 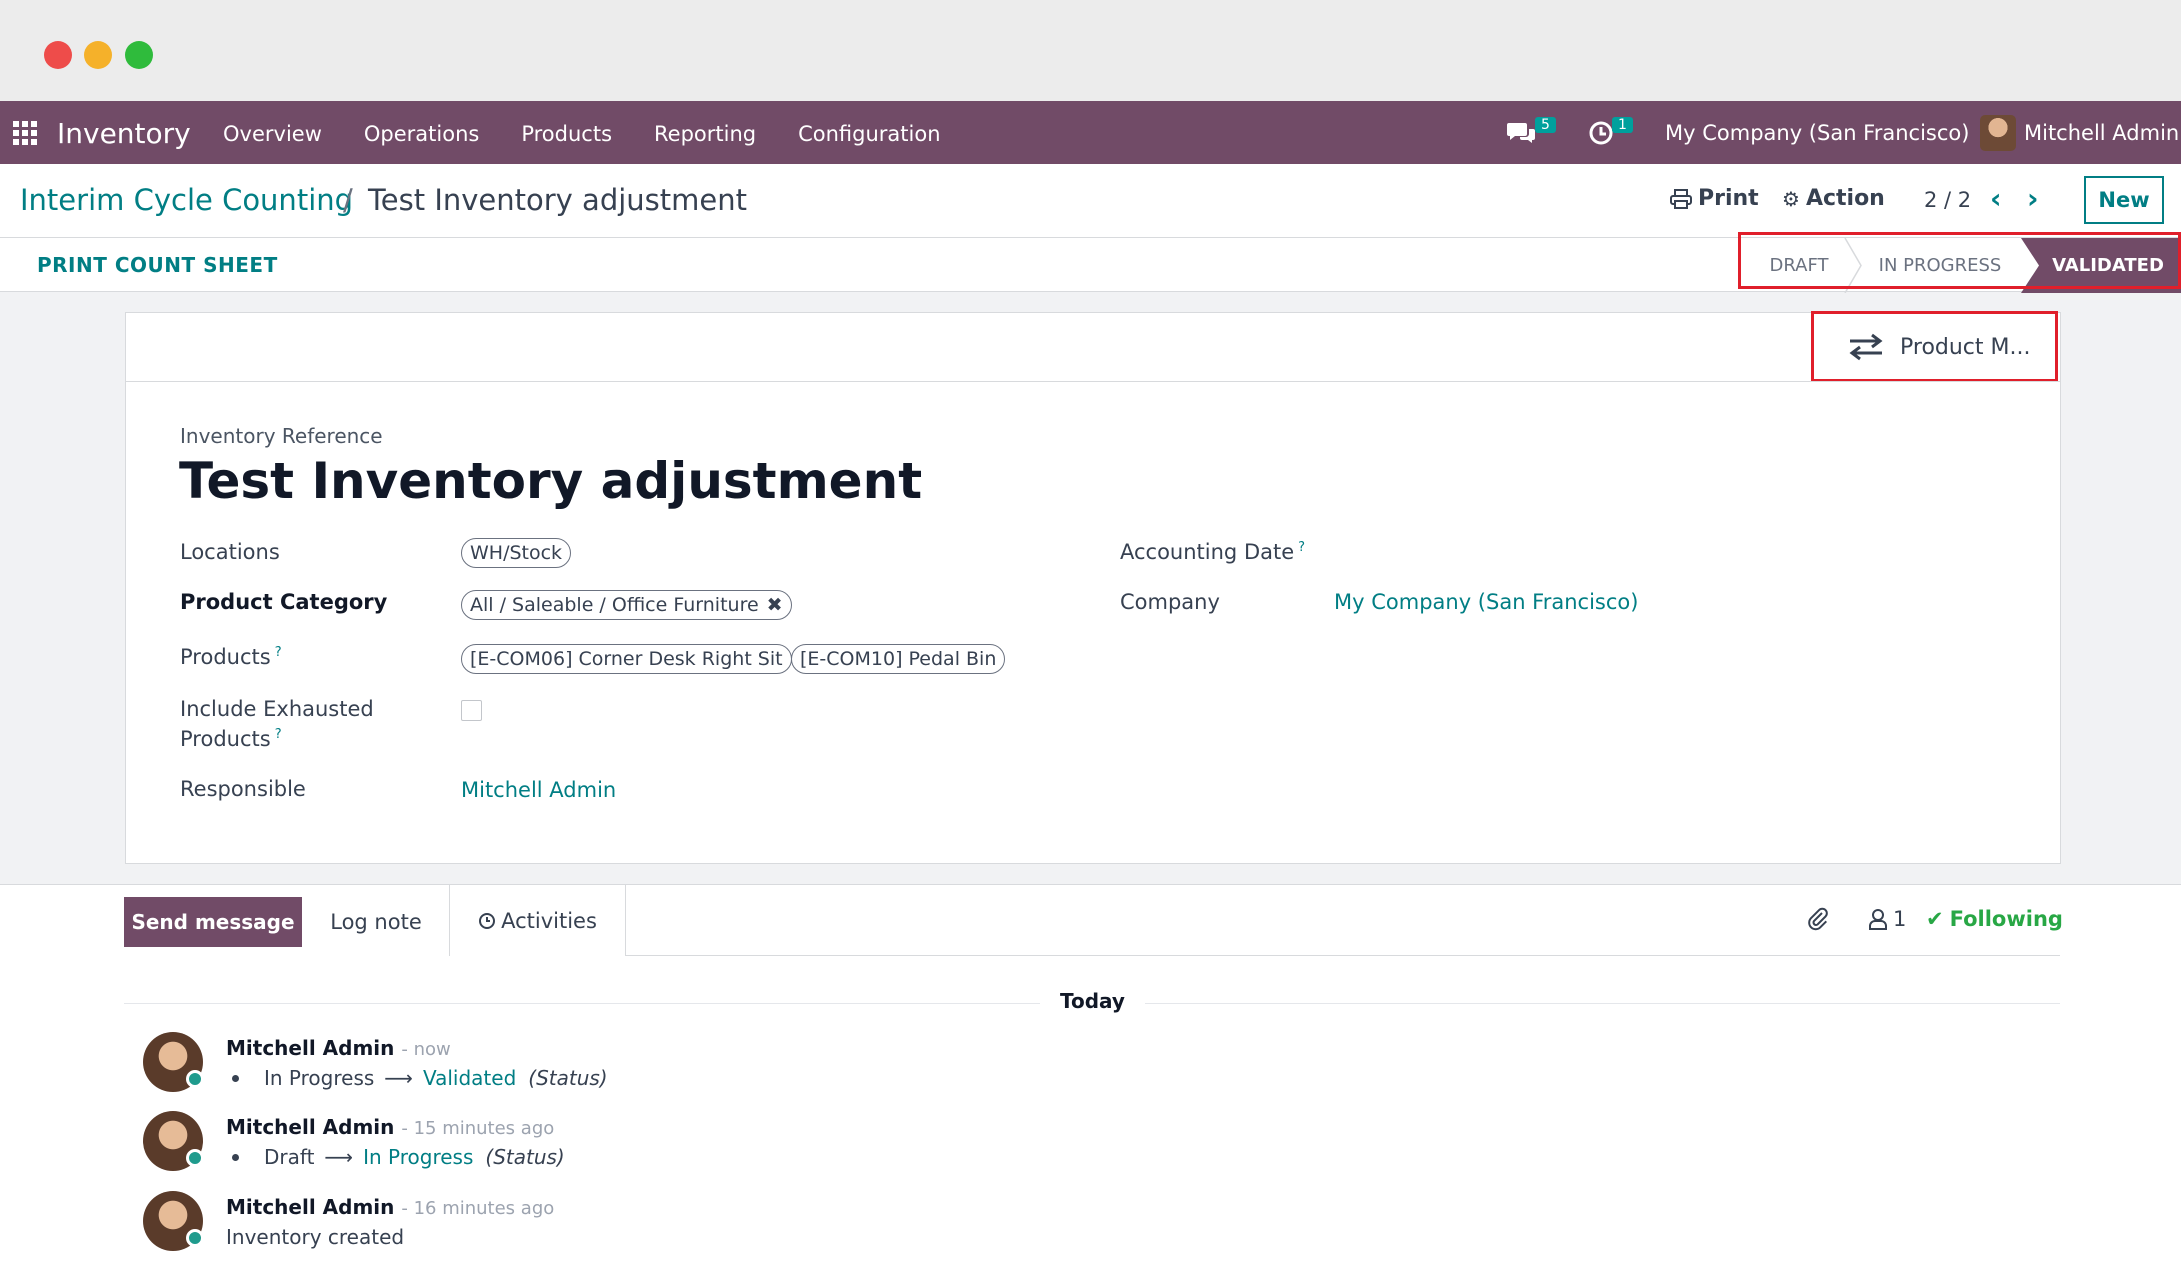 I want to click on message-time: - 15 minutes ago, so click(x=478, y=1128).